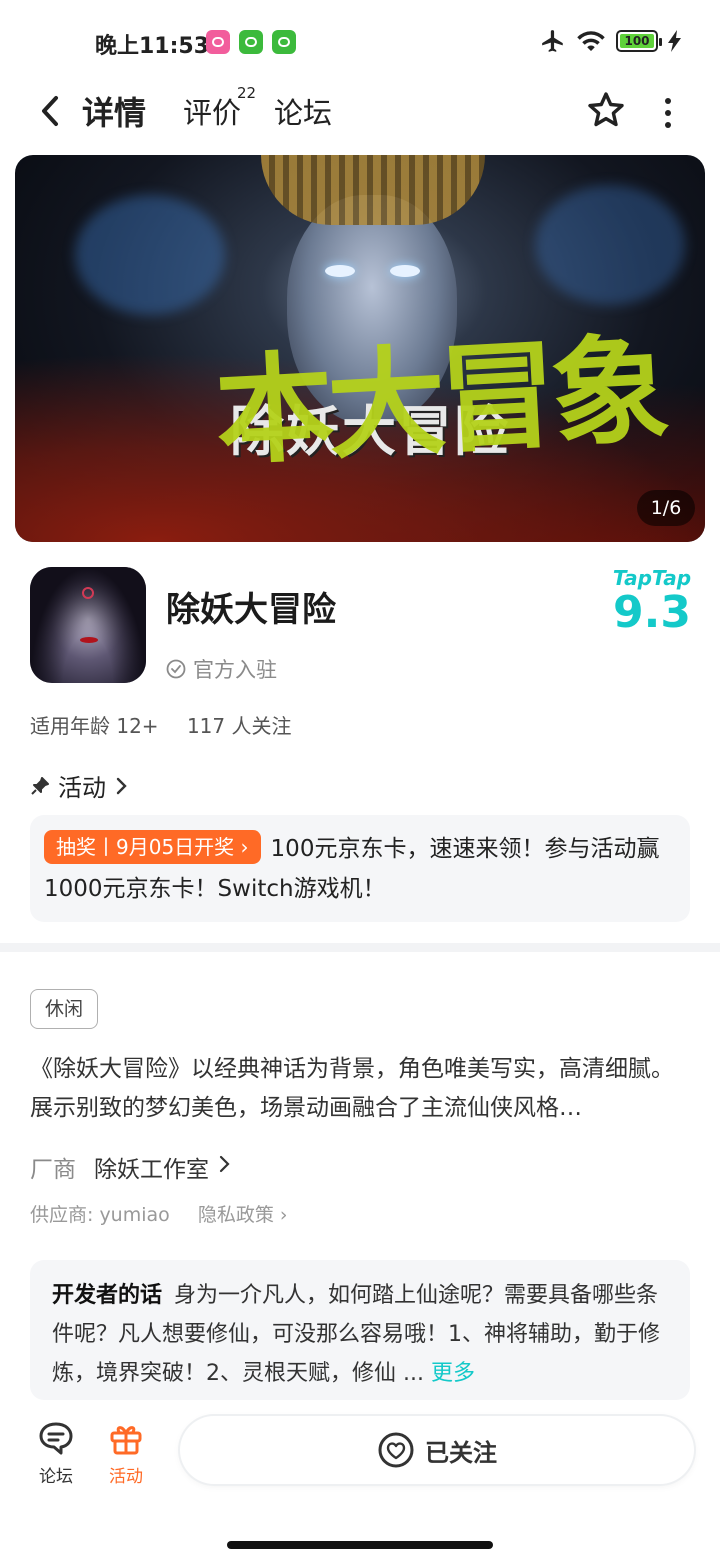 This screenshot has width=720, height=1560. I want to click on tab-details-label: 详情, so click(114, 113).